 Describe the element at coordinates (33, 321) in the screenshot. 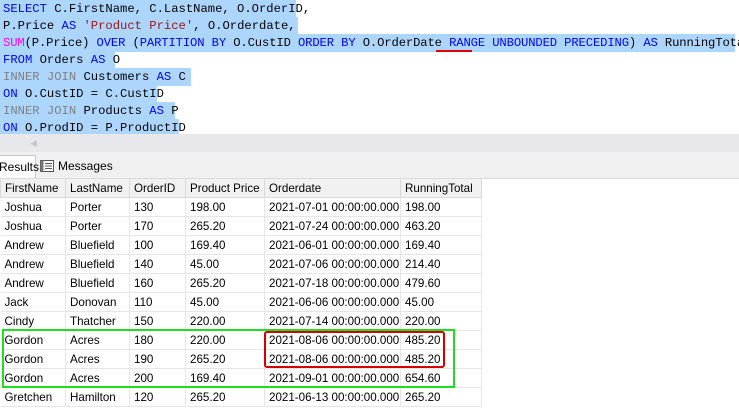

I see `table-cell: Cindy` at that location.